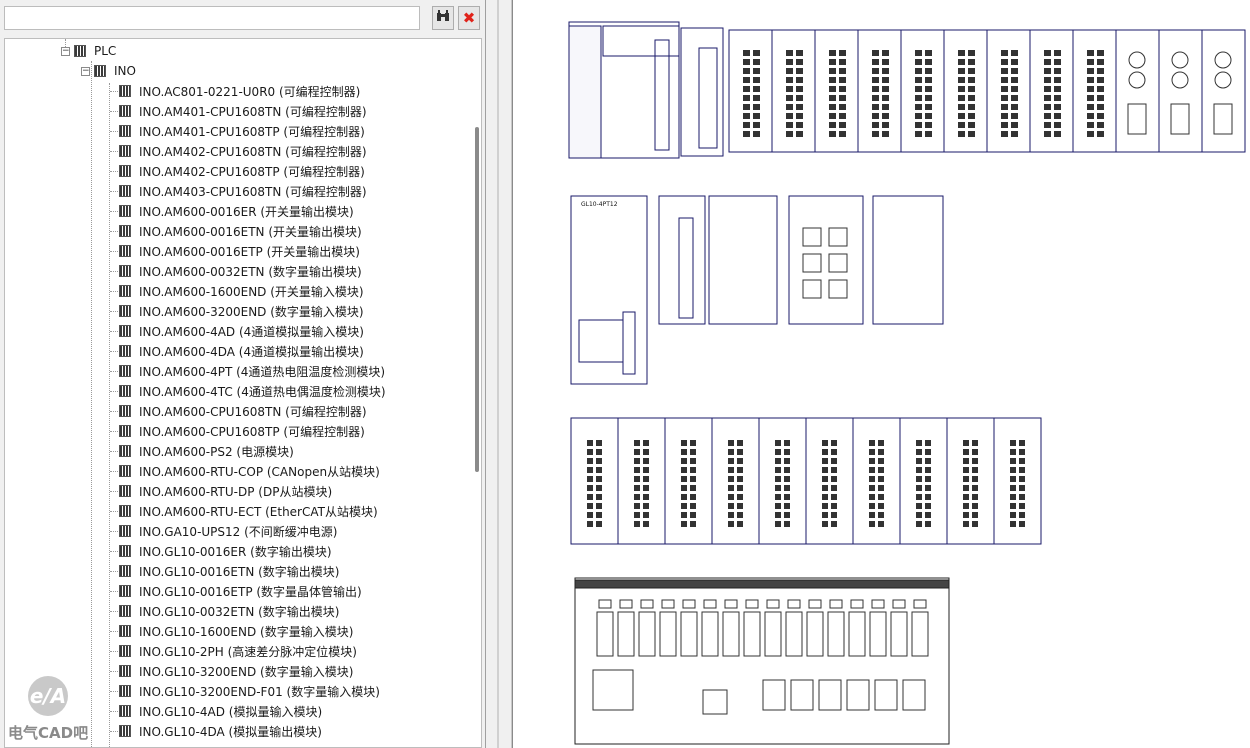 The width and height of the screenshot is (1250, 748). I want to click on tree-node-ino: − INO, so click(108, 71).